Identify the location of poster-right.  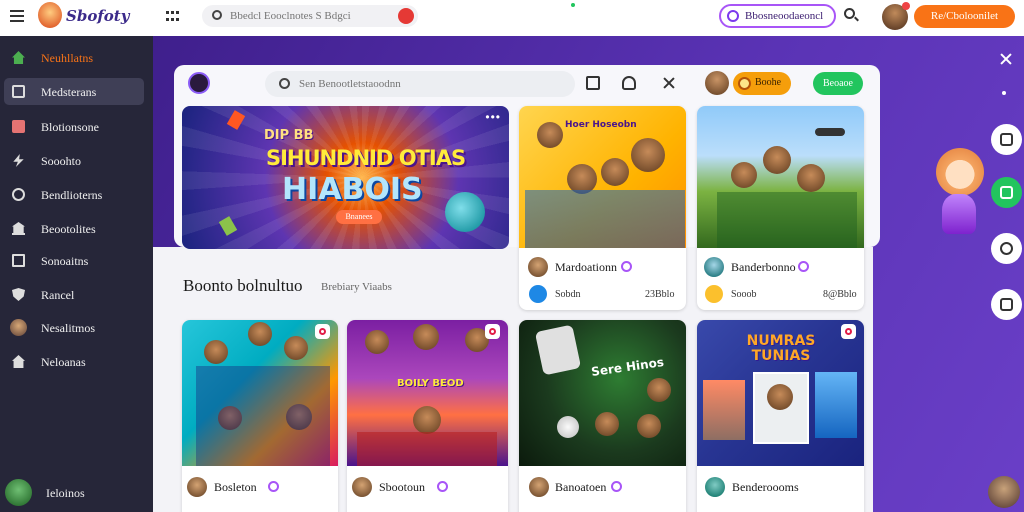
(836, 405).